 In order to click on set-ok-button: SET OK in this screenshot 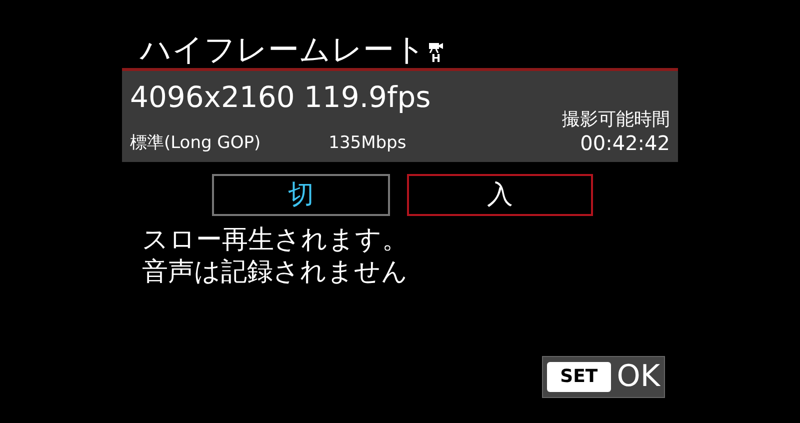, I will do `click(603, 377)`.